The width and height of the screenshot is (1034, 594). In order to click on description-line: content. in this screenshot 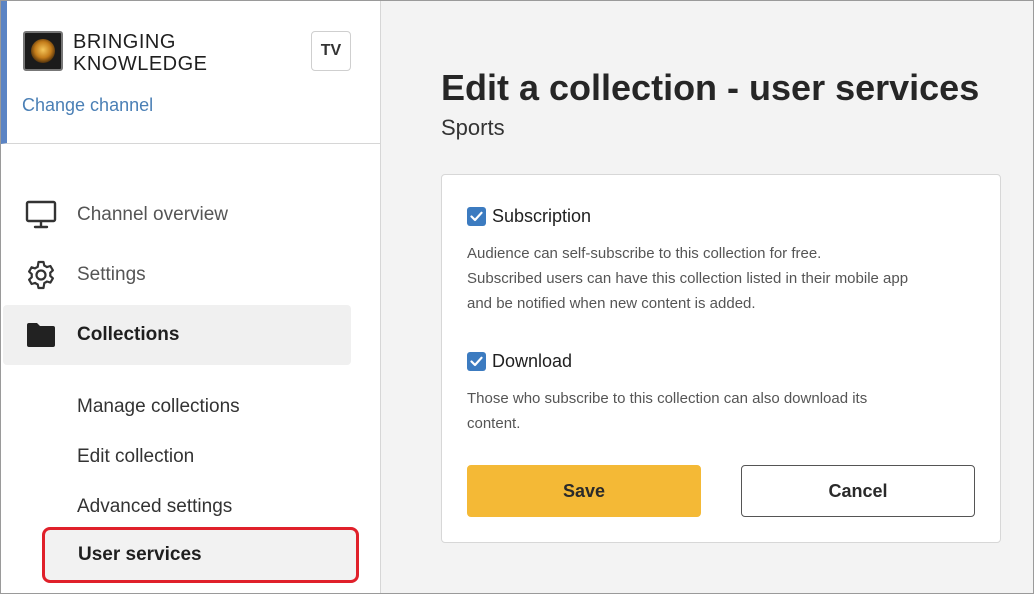, I will do `click(494, 423)`.